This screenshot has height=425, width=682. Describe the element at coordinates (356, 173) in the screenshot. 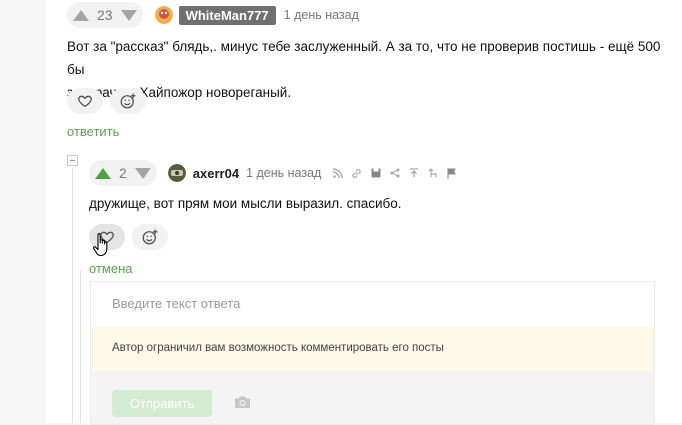

I see `link-icon` at that location.